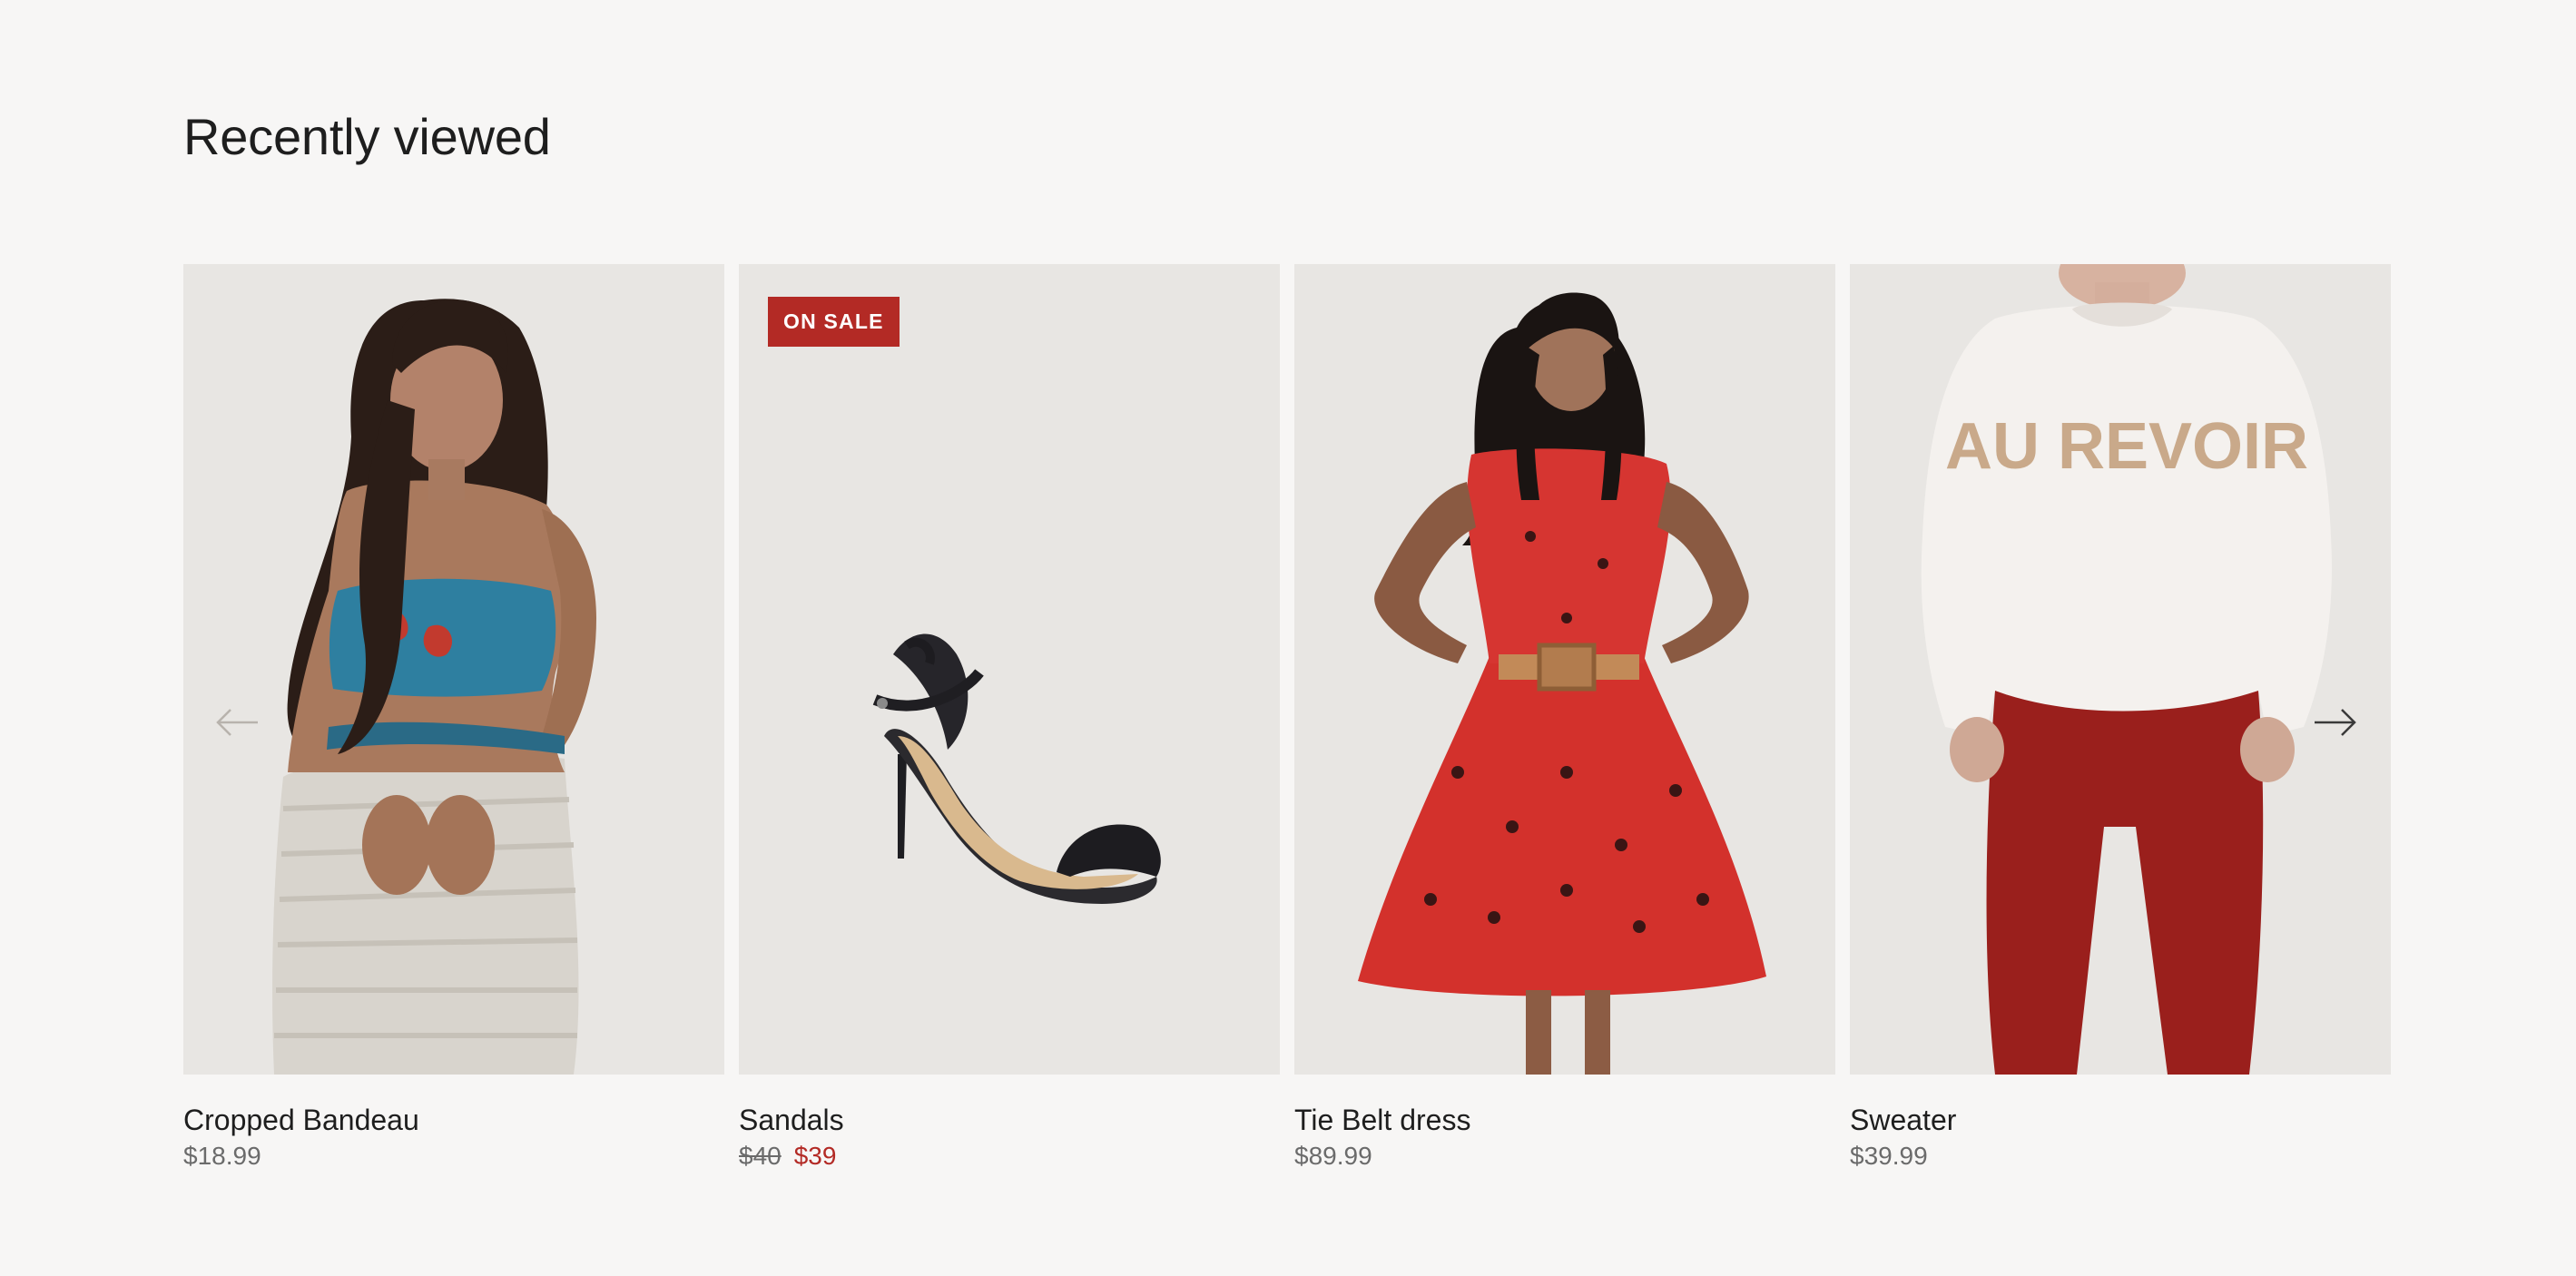  What do you see at coordinates (1009, 1156) in the screenshot?
I see `product-price: $40 $39` at bounding box center [1009, 1156].